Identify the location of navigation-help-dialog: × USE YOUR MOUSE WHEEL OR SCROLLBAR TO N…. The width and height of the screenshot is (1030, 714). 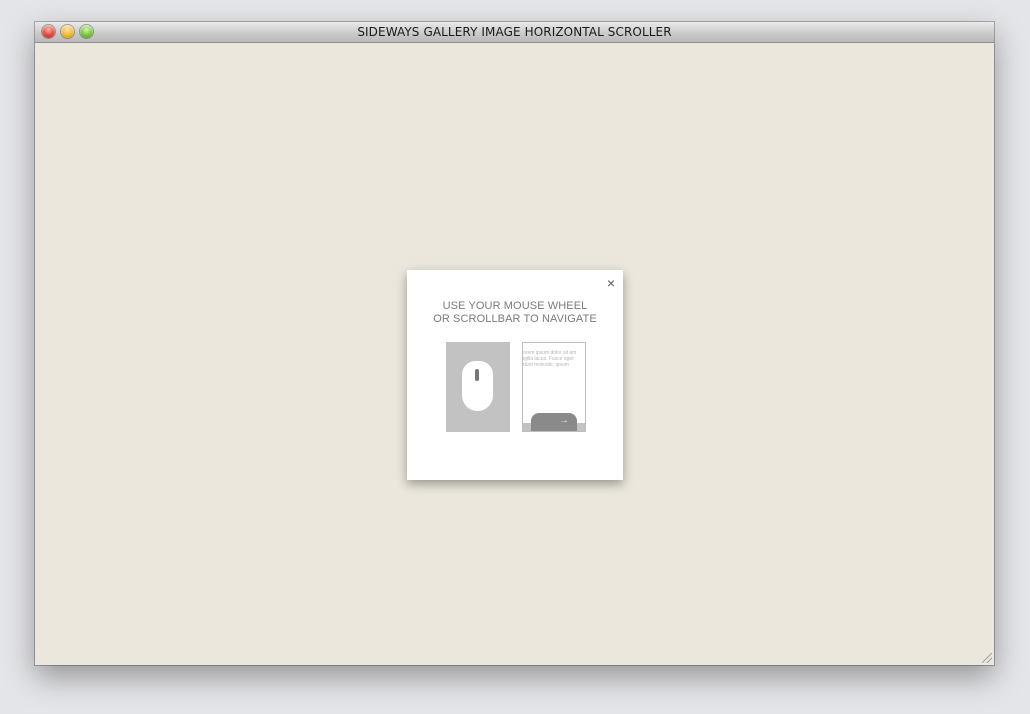
(515, 375).